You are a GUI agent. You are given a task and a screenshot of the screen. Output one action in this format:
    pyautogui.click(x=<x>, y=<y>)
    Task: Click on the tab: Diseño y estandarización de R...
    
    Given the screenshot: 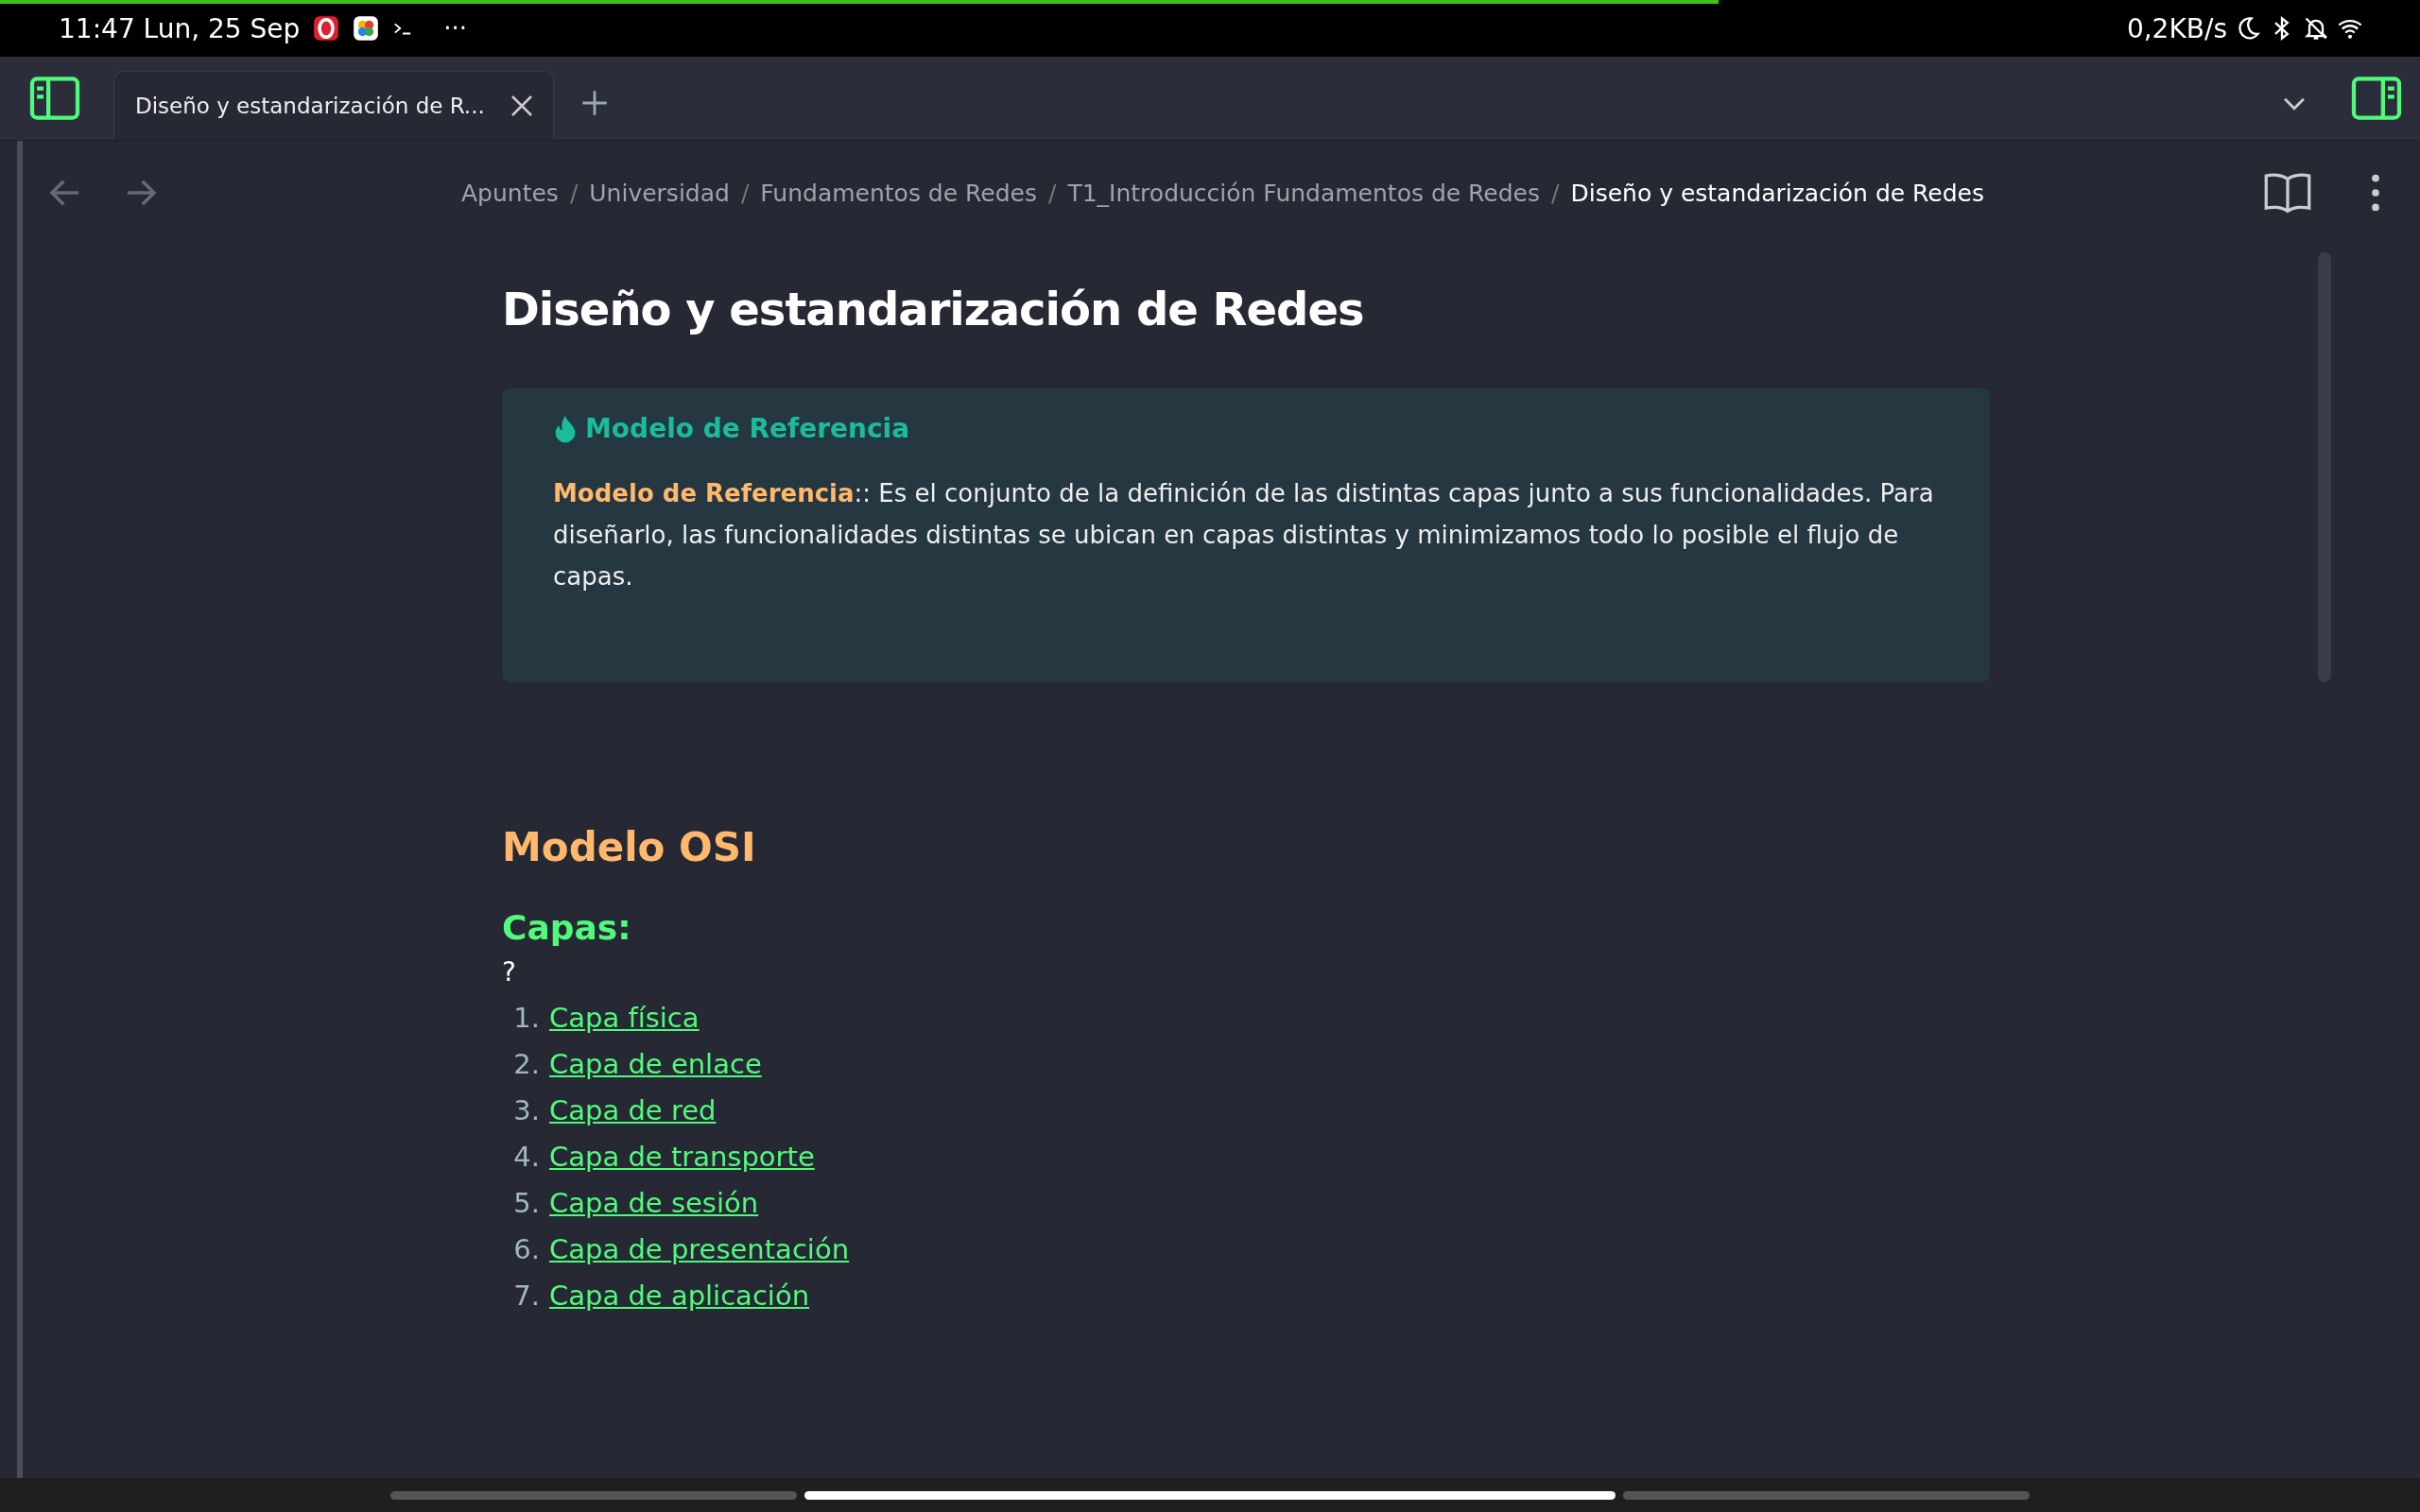 What is the action you would take?
    pyautogui.click(x=334, y=105)
    